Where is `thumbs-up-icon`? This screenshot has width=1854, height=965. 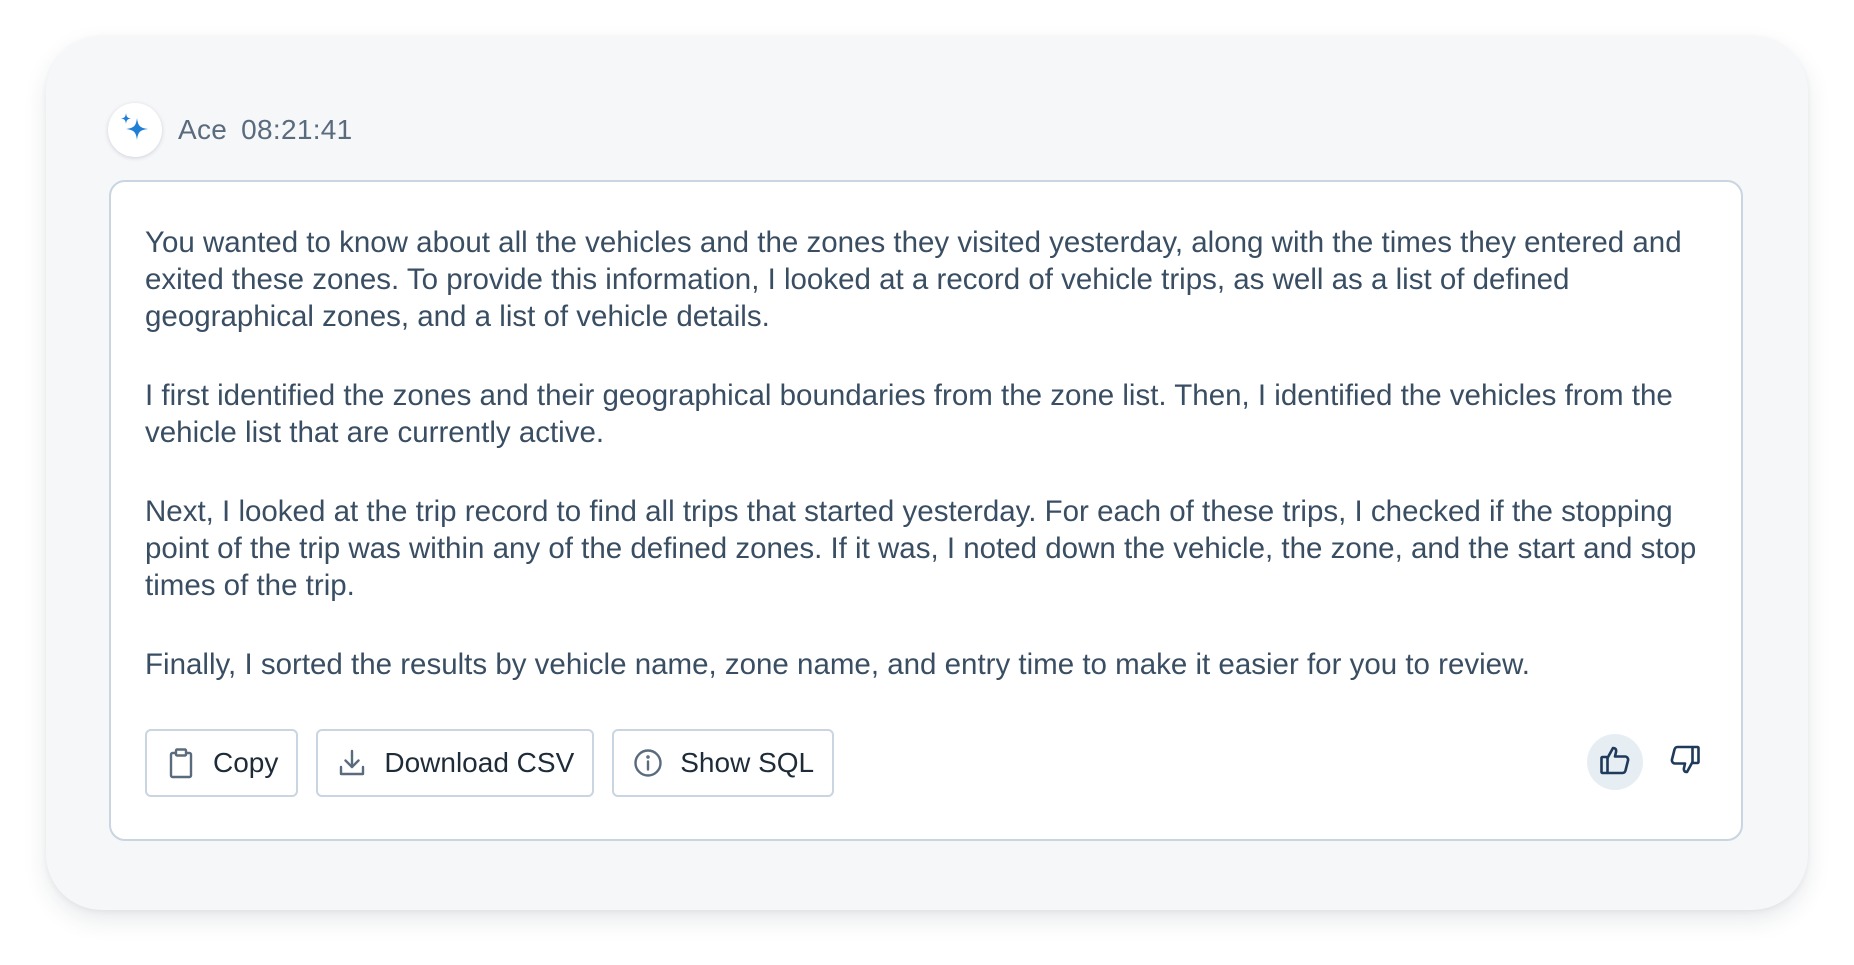
thumbs-up-icon is located at coordinates (1615, 762).